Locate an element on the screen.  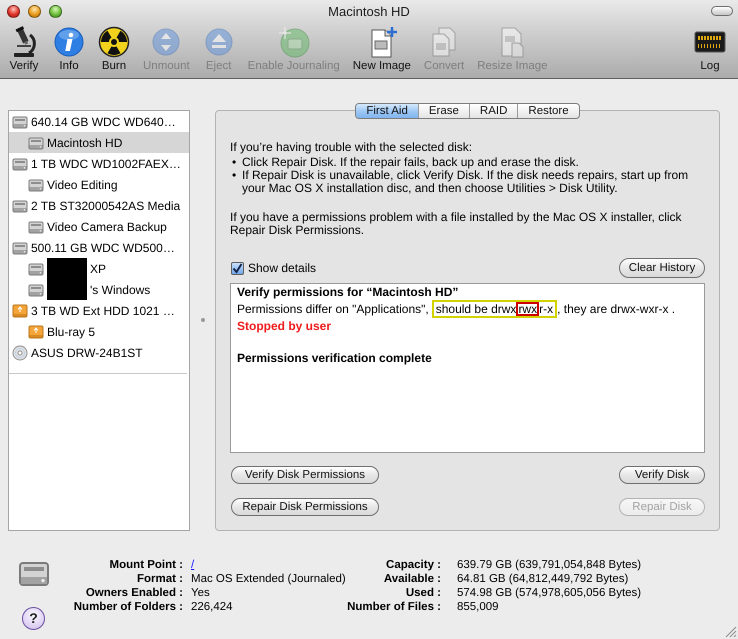
mount-point-link: / is located at coordinates (192, 565).